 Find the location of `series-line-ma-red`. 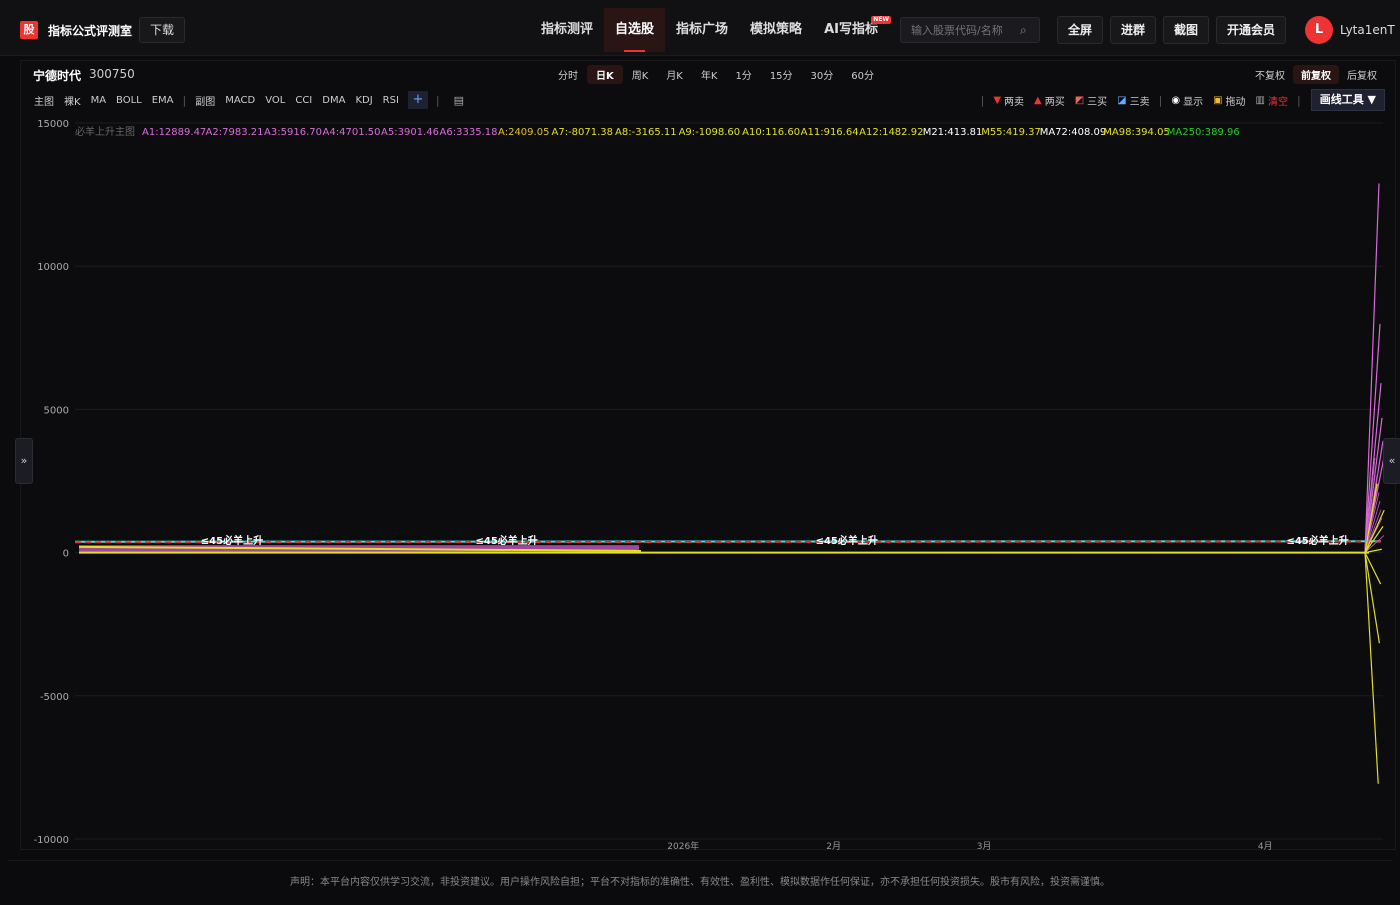

series-line-ma-red is located at coordinates (728, 542).